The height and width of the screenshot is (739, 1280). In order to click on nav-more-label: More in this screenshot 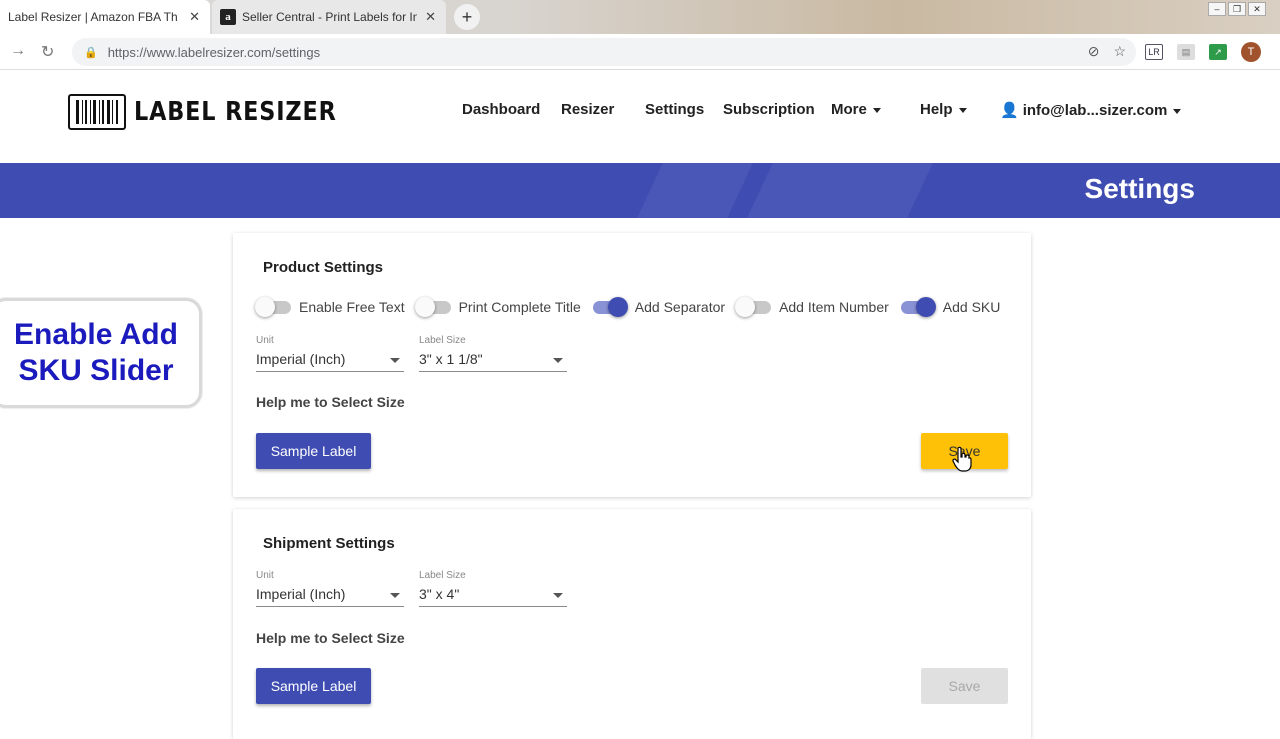, I will do `click(849, 109)`.